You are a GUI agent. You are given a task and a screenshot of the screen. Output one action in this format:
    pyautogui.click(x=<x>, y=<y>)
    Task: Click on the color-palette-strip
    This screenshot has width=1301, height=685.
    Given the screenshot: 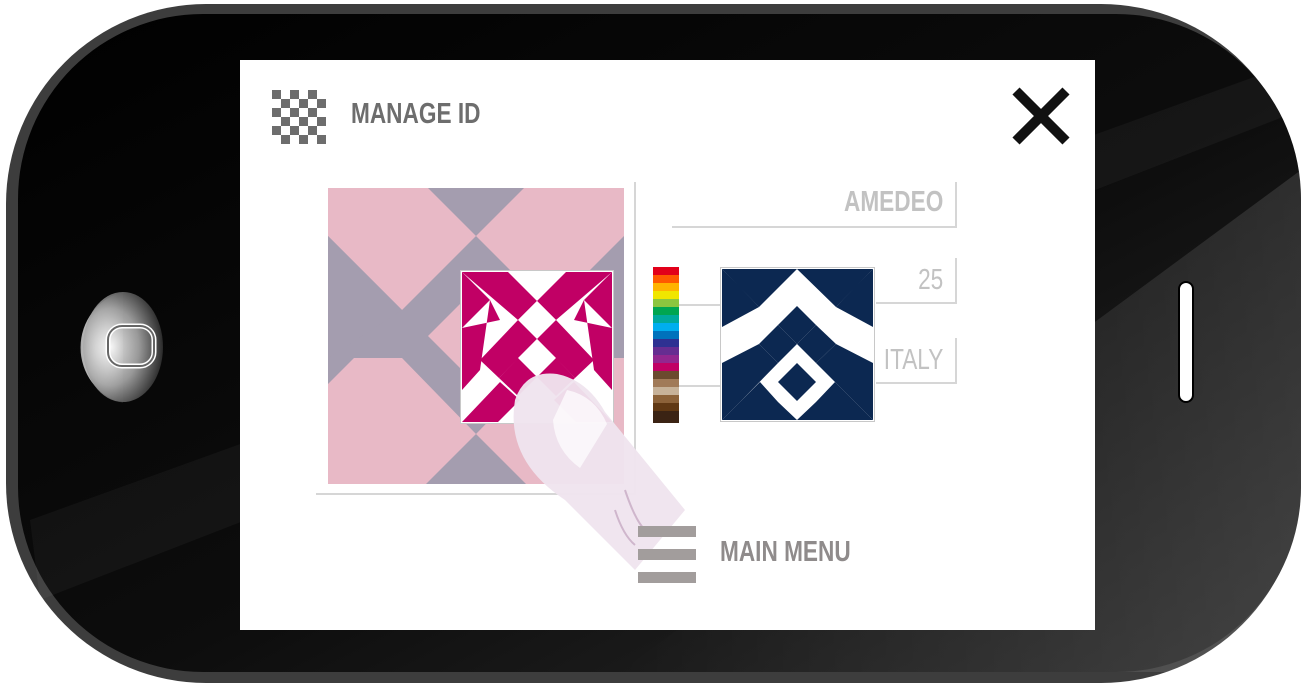 What is the action you would take?
    pyautogui.click(x=666, y=345)
    